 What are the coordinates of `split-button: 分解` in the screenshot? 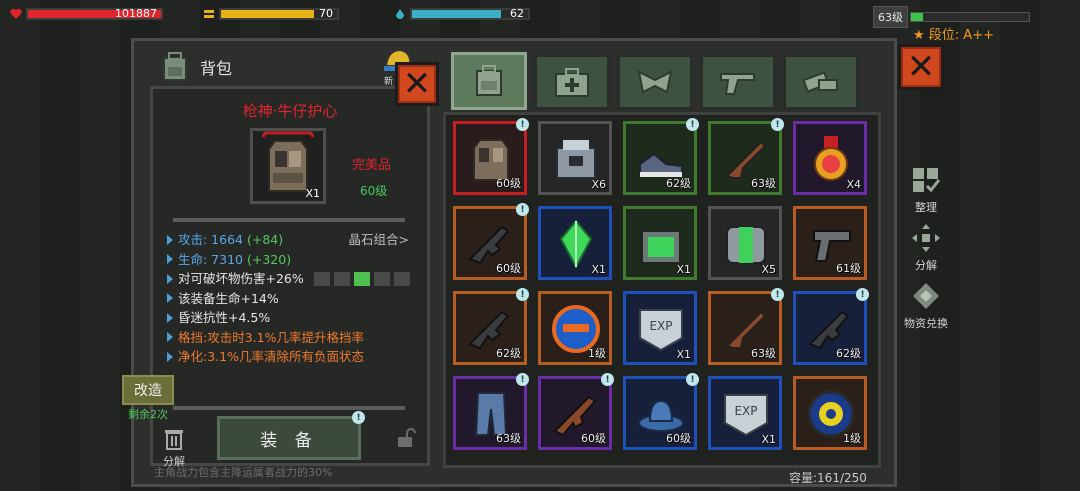 It's located at (926, 248).